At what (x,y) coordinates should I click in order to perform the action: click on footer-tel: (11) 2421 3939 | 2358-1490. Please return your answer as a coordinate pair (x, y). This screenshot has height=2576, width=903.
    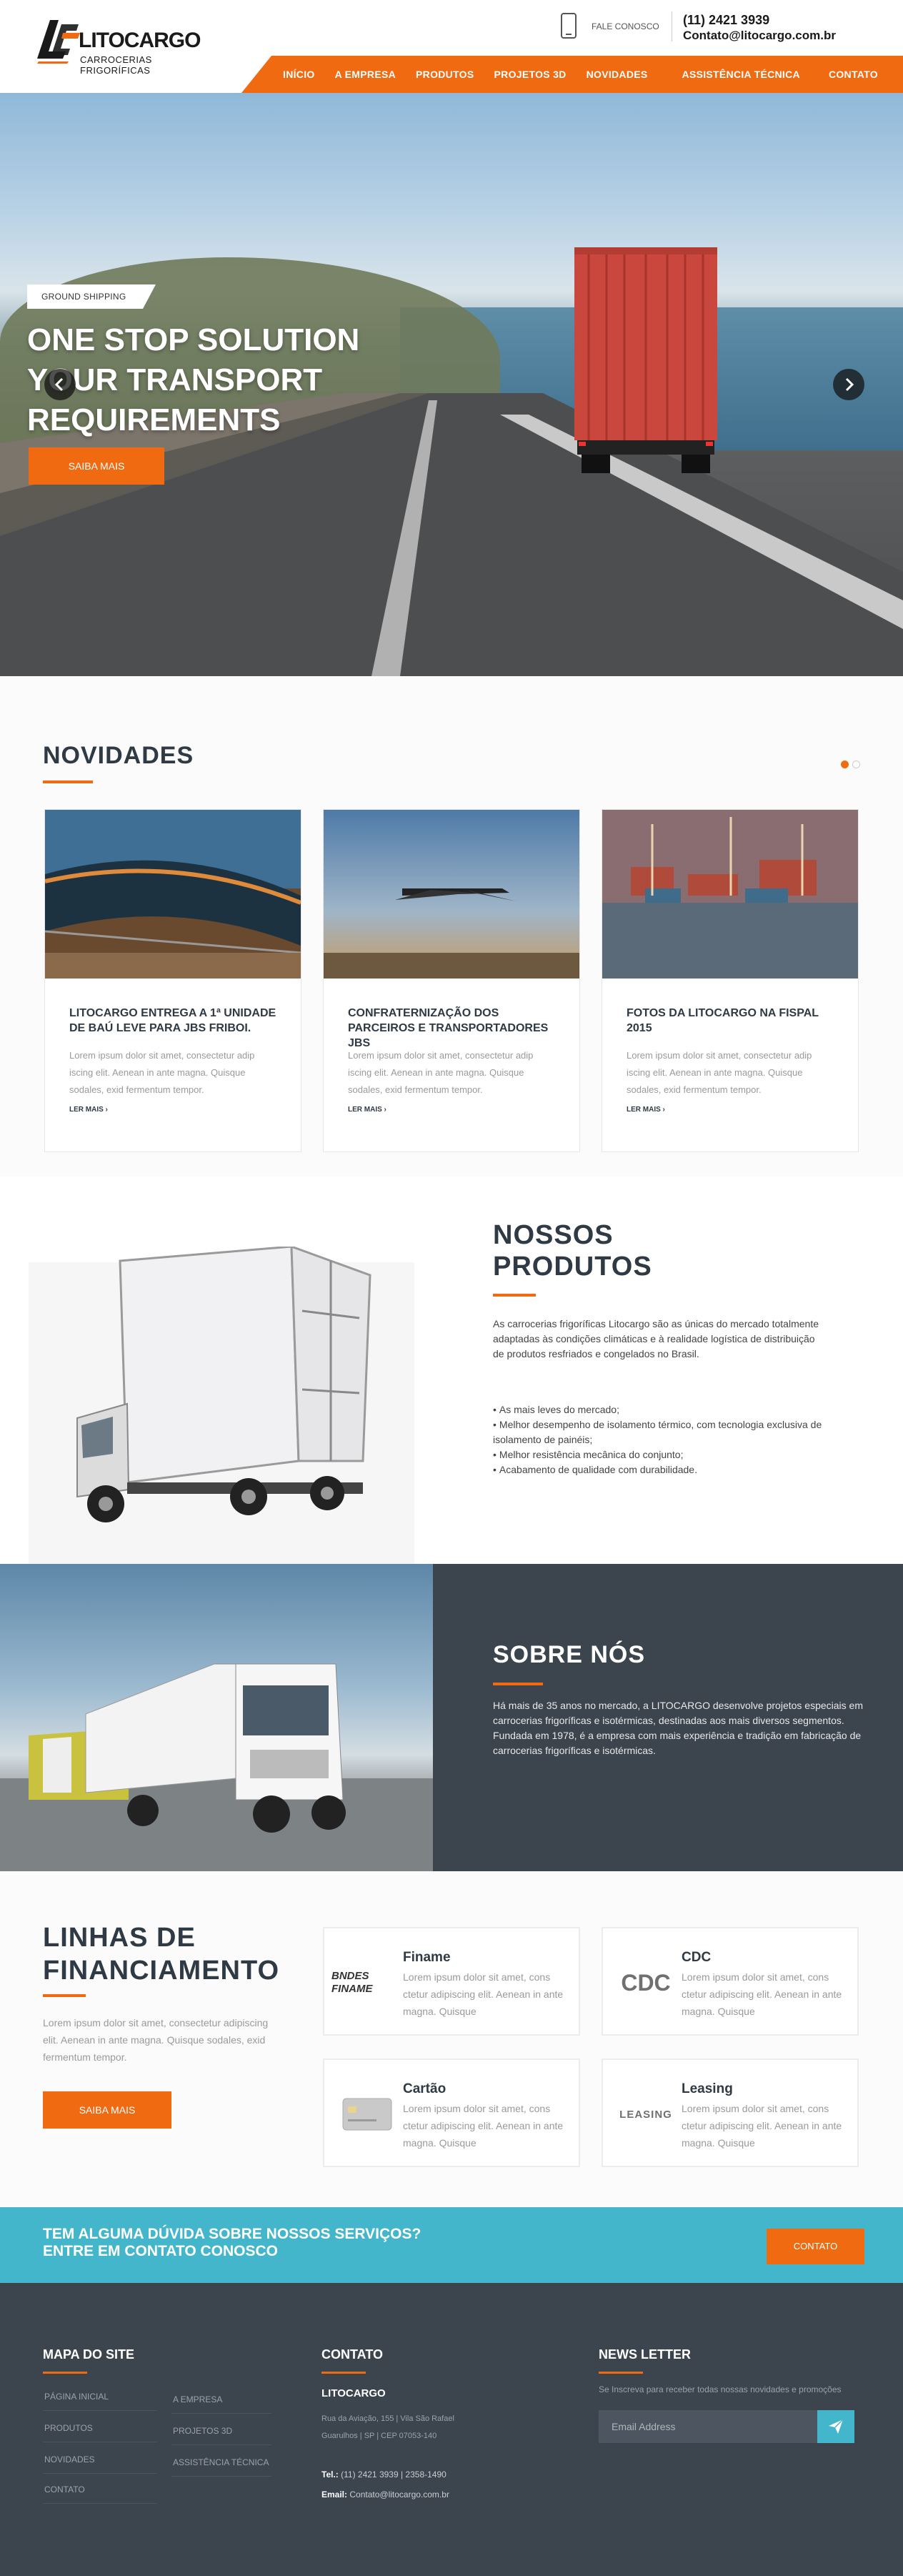
    Looking at the image, I should click on (393, 2475).